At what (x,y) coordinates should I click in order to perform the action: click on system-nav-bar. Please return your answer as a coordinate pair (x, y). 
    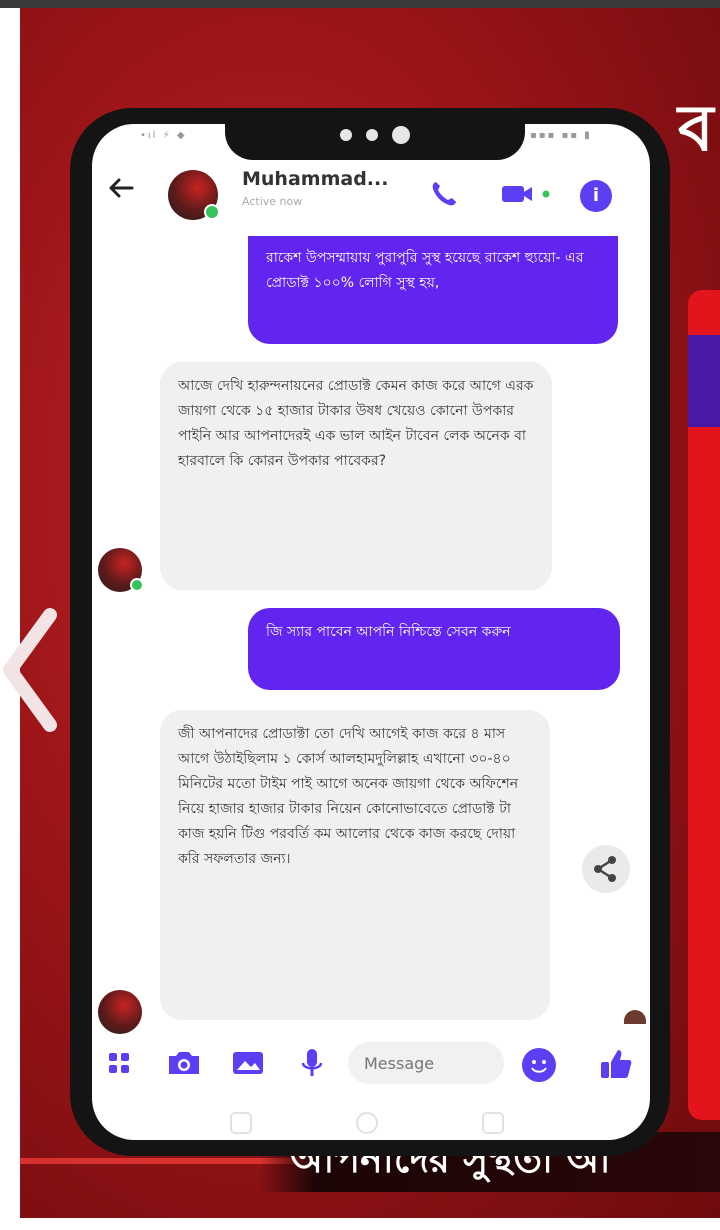
    Looking at the image, I should click on (365, 1122).